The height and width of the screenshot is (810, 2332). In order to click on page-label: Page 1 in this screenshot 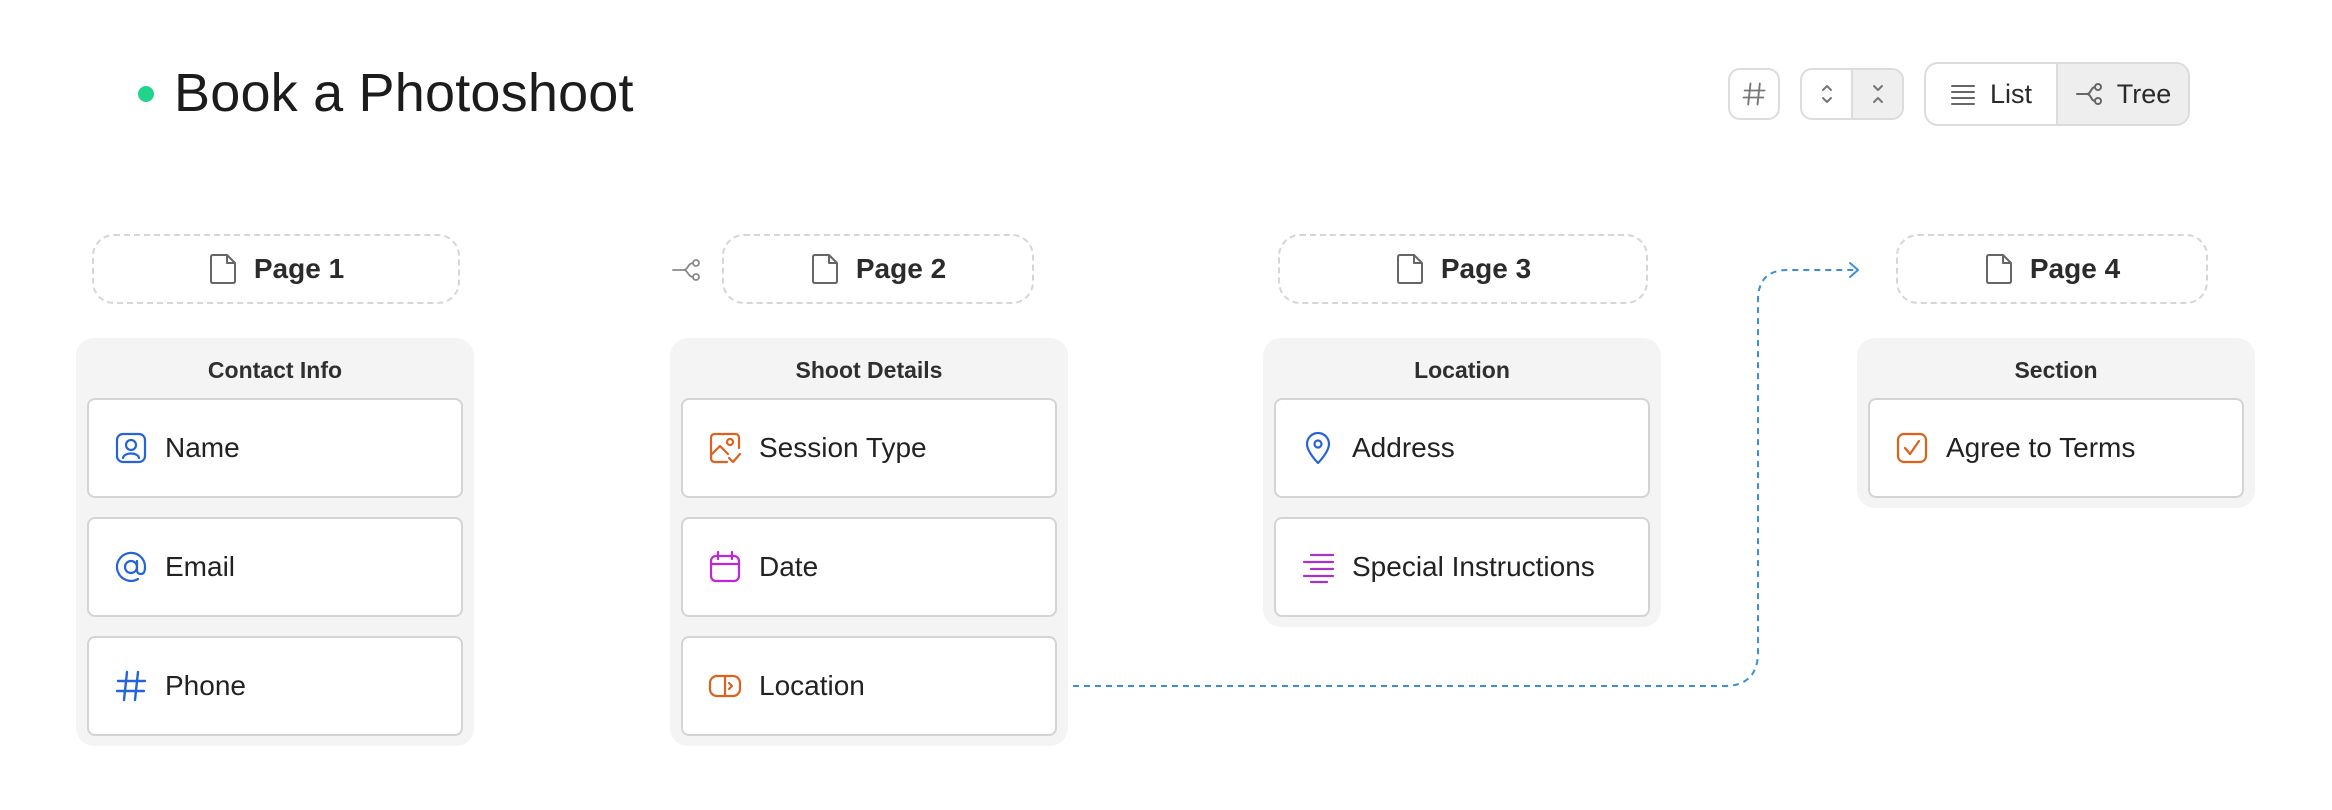, I will do `click(299, 268)`.